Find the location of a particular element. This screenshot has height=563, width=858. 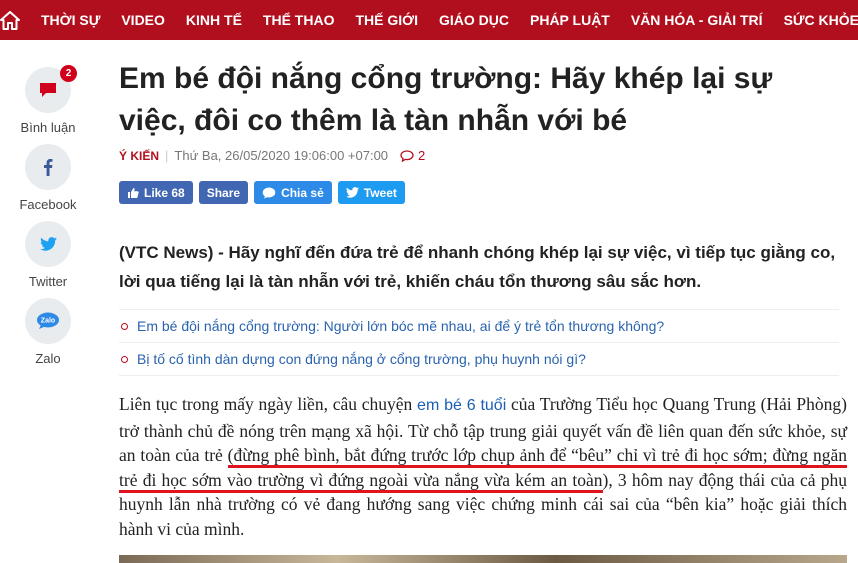

twitter-button is located at coordinates (48, 244).